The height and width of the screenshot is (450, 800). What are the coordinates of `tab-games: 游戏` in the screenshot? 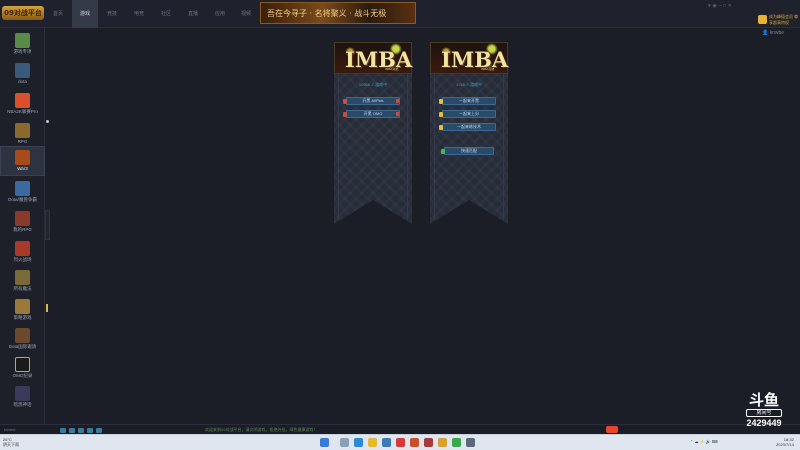 It's located at (85, 14).